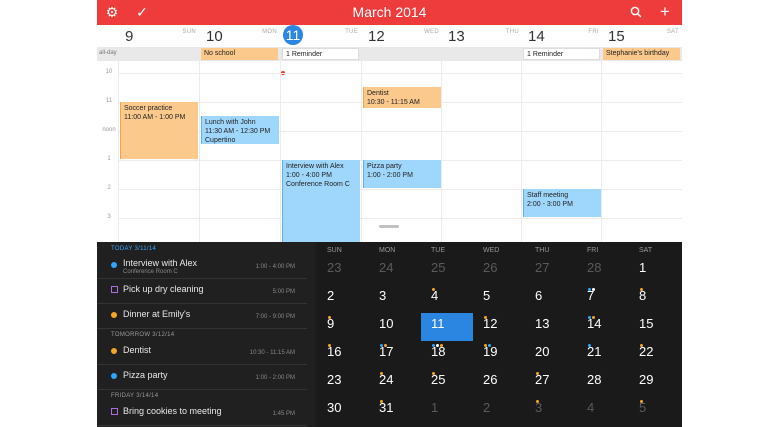 The image size is (780, 427). What do you see at coordinates (343, 330) in the screenshot?
I see `month-day-cell: 9` at bounding box center [343, 330].